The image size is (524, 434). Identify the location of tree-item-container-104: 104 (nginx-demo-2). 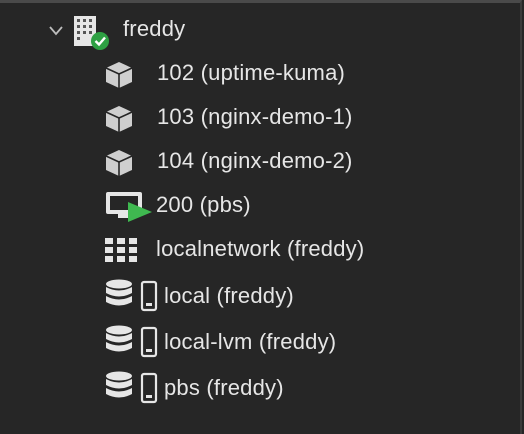
(260, 160).